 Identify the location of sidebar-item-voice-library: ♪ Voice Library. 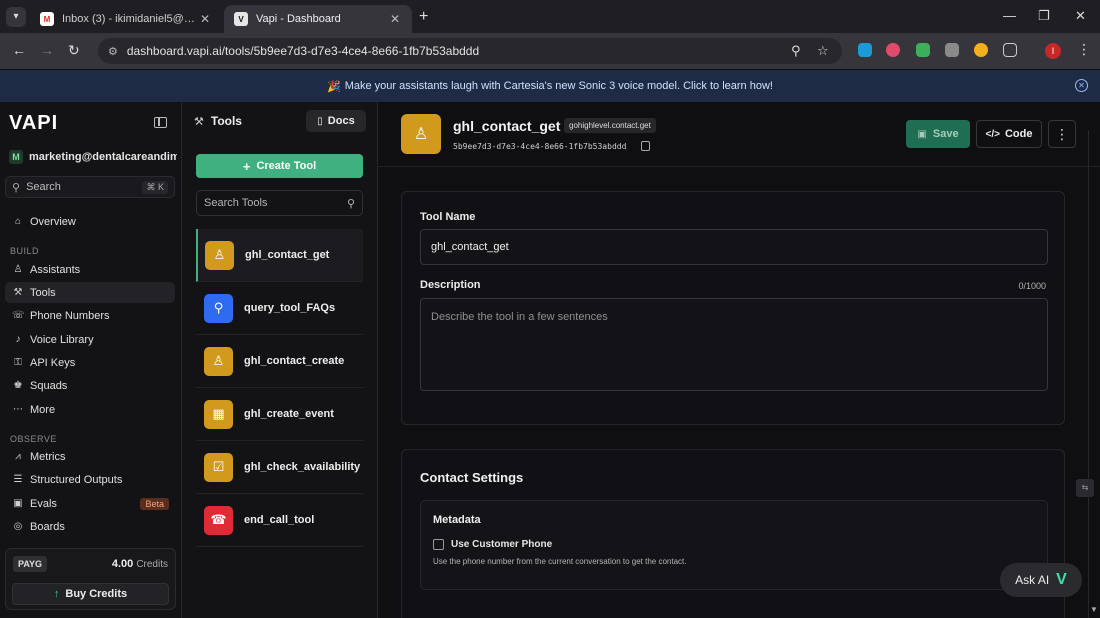
(90, 339).